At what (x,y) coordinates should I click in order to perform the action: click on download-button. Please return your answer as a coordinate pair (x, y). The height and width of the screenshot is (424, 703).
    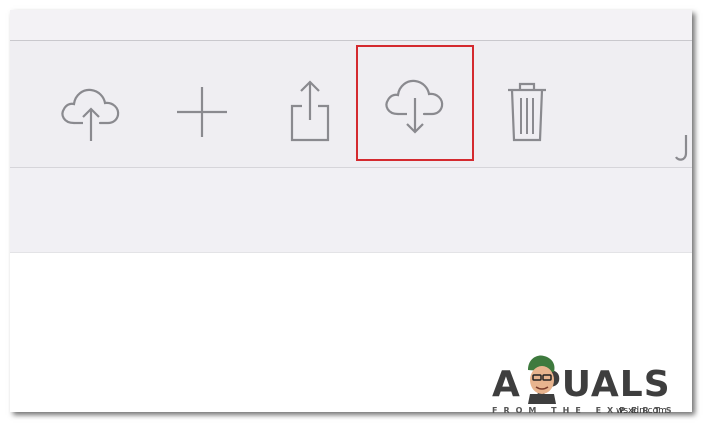
    Looking at the image, I should click on (415, 103).